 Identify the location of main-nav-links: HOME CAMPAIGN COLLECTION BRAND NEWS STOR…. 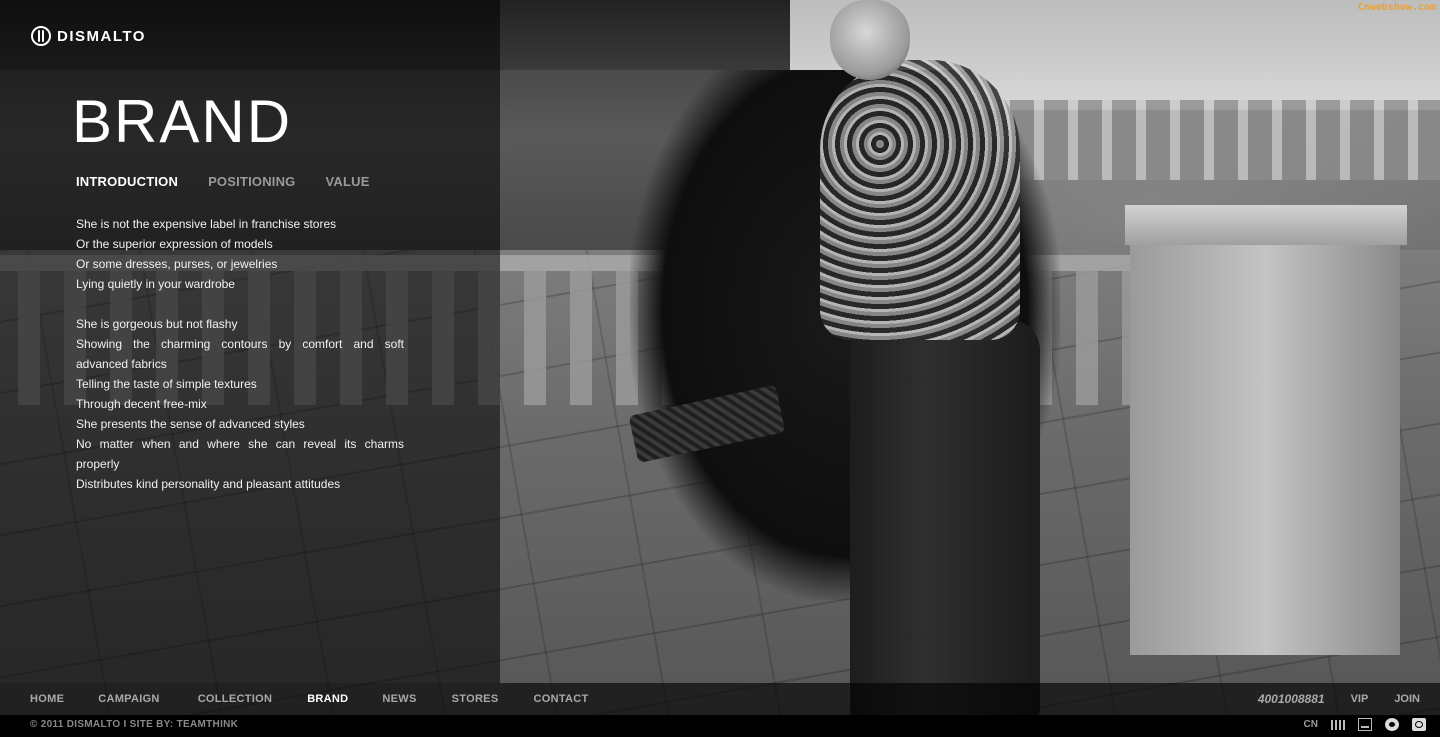
(309, 699).